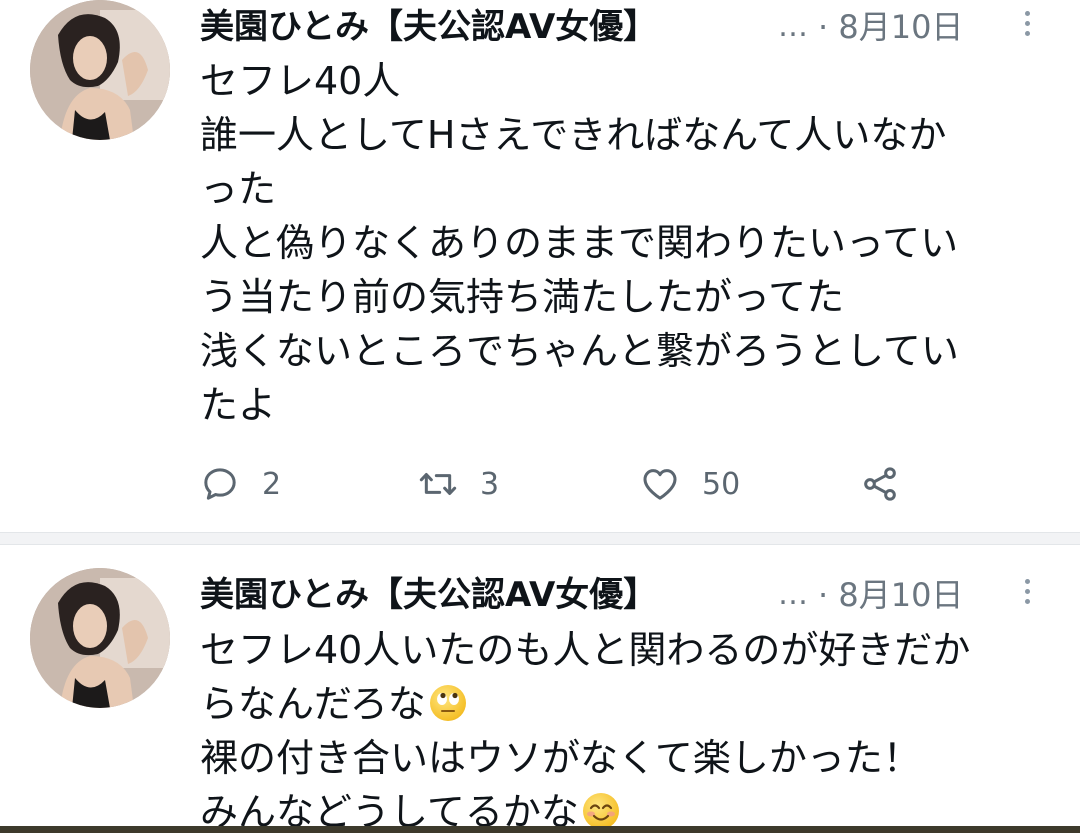 The width and height of the screenshot is (1080, 839). I want to click on smiling-face-emoji, so click(600, 811).